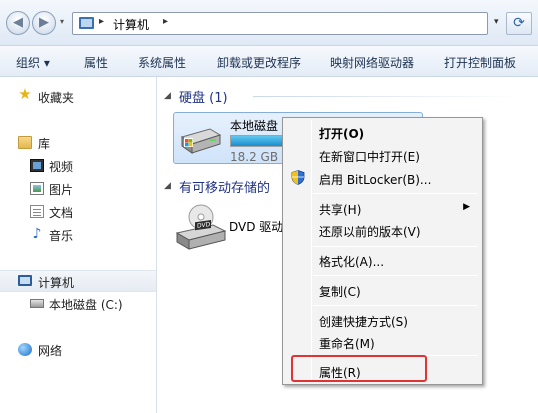 The width and height of the screenshot is (538, 413). Describe the element at coordinates (78, 281) in the screenshot. I see `sidebar-item-computer: 计算机` at that location.